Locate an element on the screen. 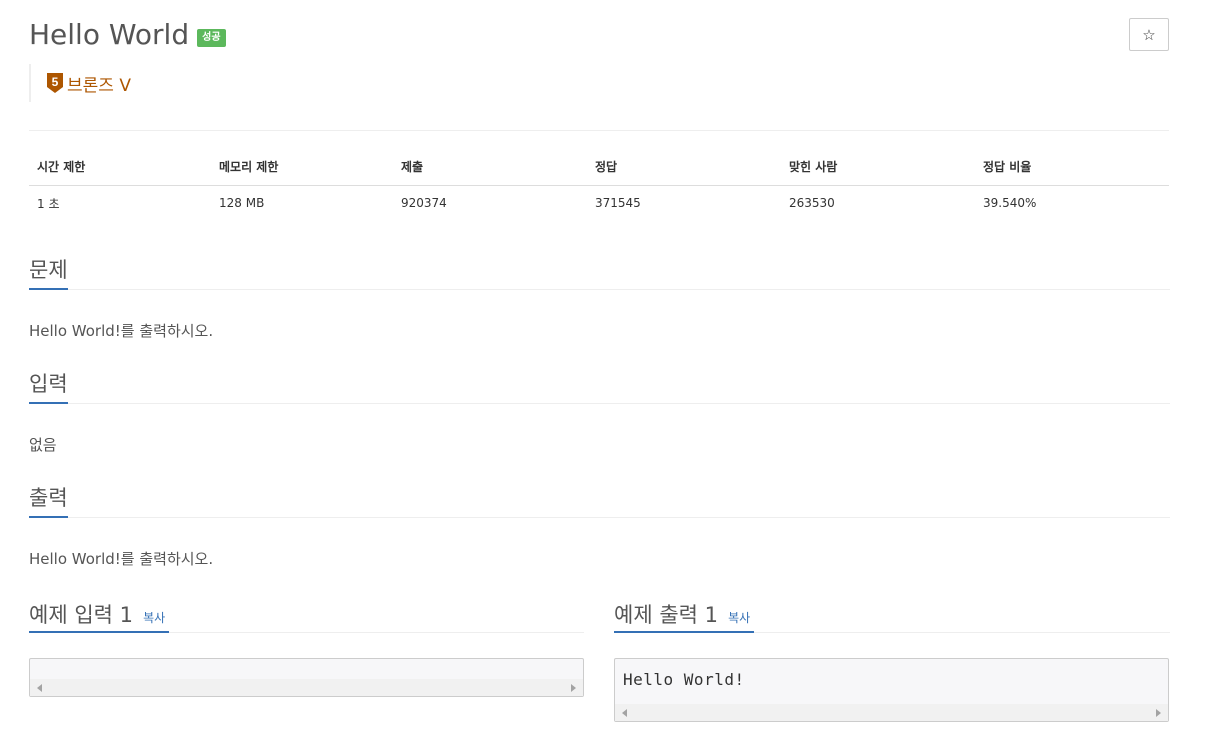  sample-input-header: 예제 입력 1 복사 is located at coordinates (306, 616).